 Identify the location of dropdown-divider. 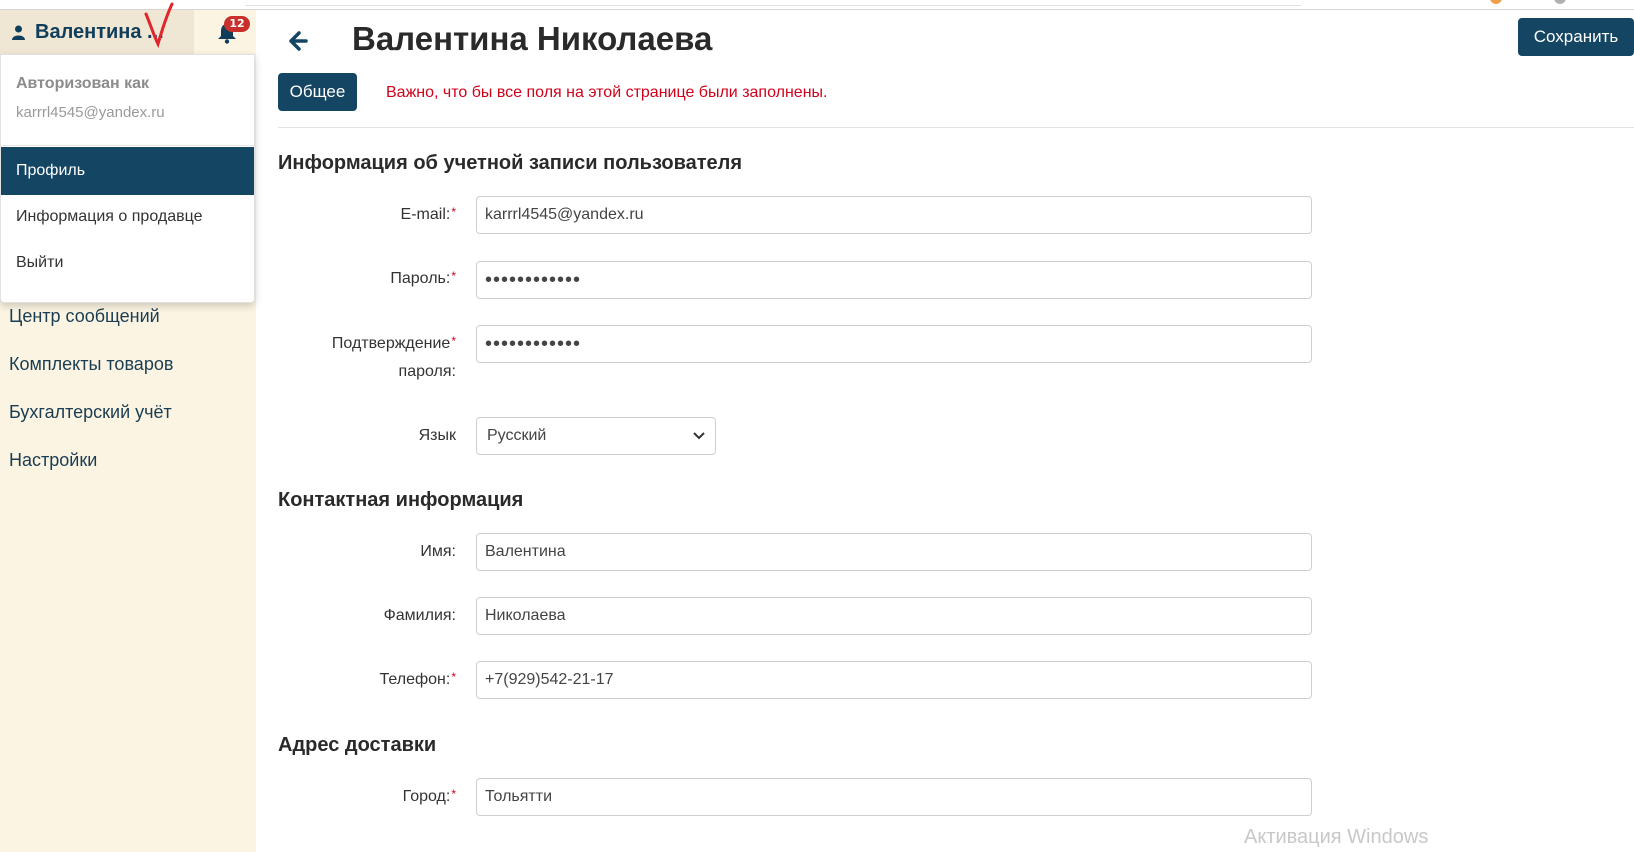
(127, 145).